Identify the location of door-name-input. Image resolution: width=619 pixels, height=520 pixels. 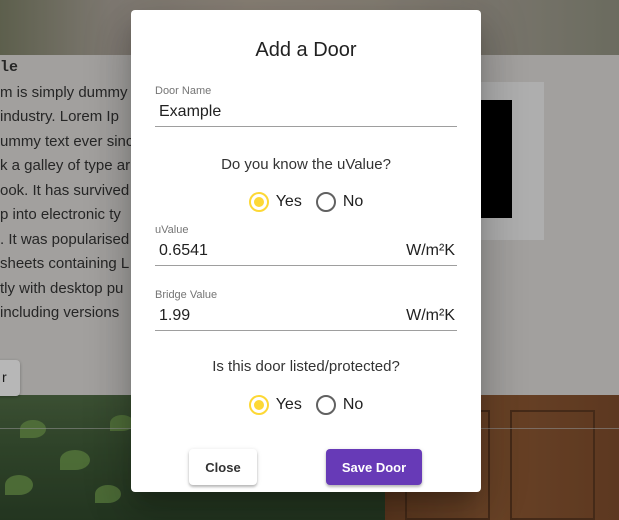
(306, 111).